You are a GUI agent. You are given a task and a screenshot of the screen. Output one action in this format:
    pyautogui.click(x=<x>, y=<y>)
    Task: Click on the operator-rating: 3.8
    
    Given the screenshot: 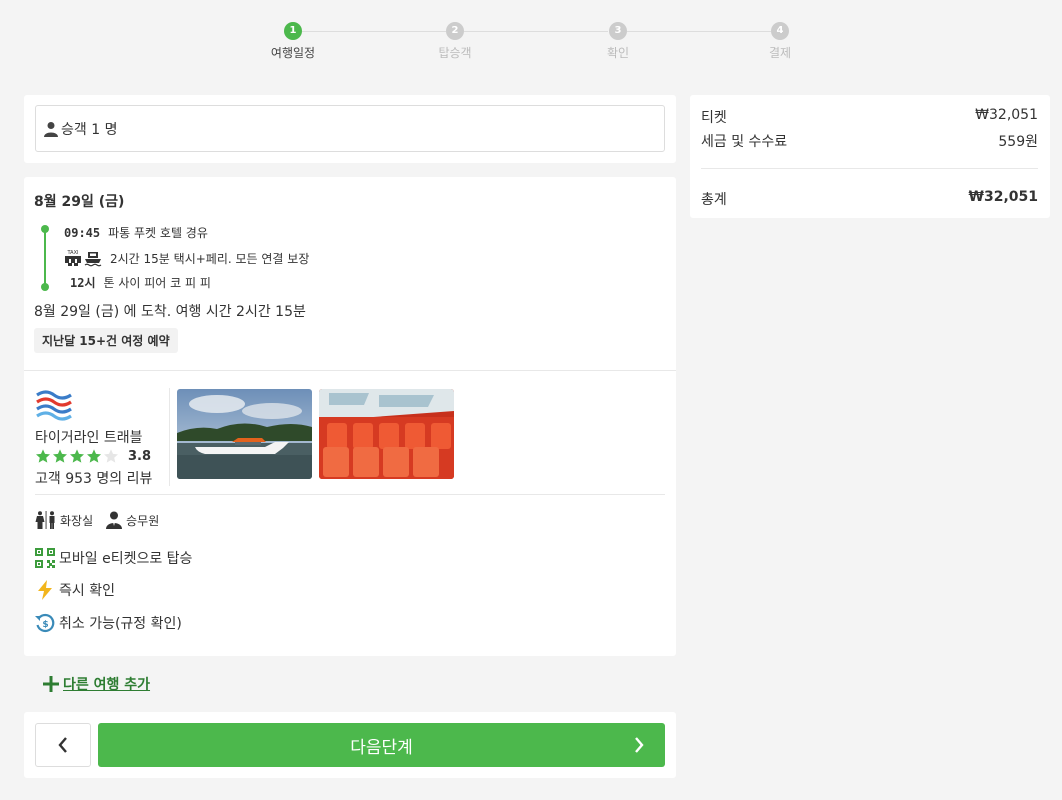 What is the action you would take?
    pyautogui.click(x=93, y=456)
    